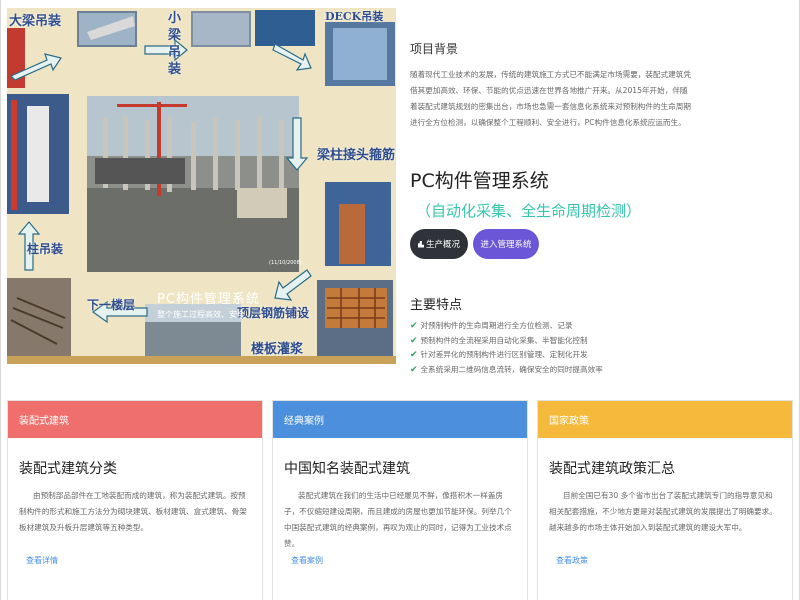  I want to click on card-header: 装配式建筑, so click(135, 419).